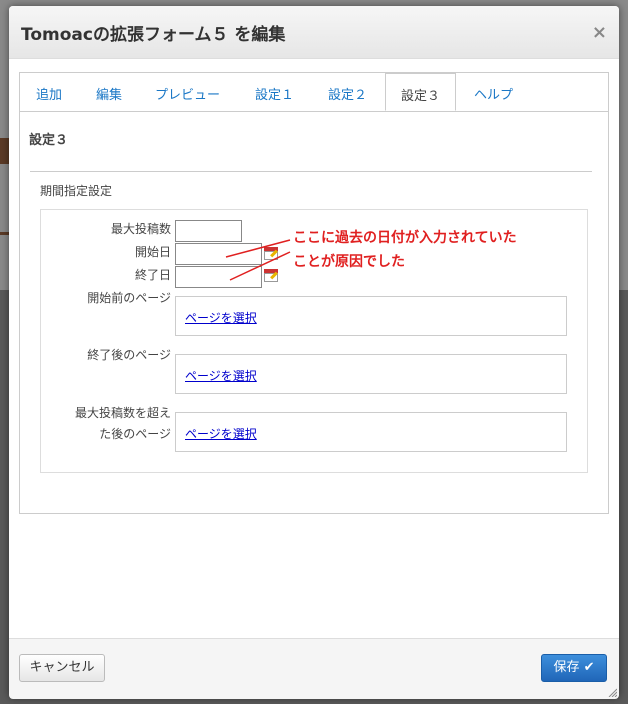  What do you see at coordinates (221, 375) in the screenshot?
I see `select-after-page-link: ページを選択` at bounding box center [221, 375].